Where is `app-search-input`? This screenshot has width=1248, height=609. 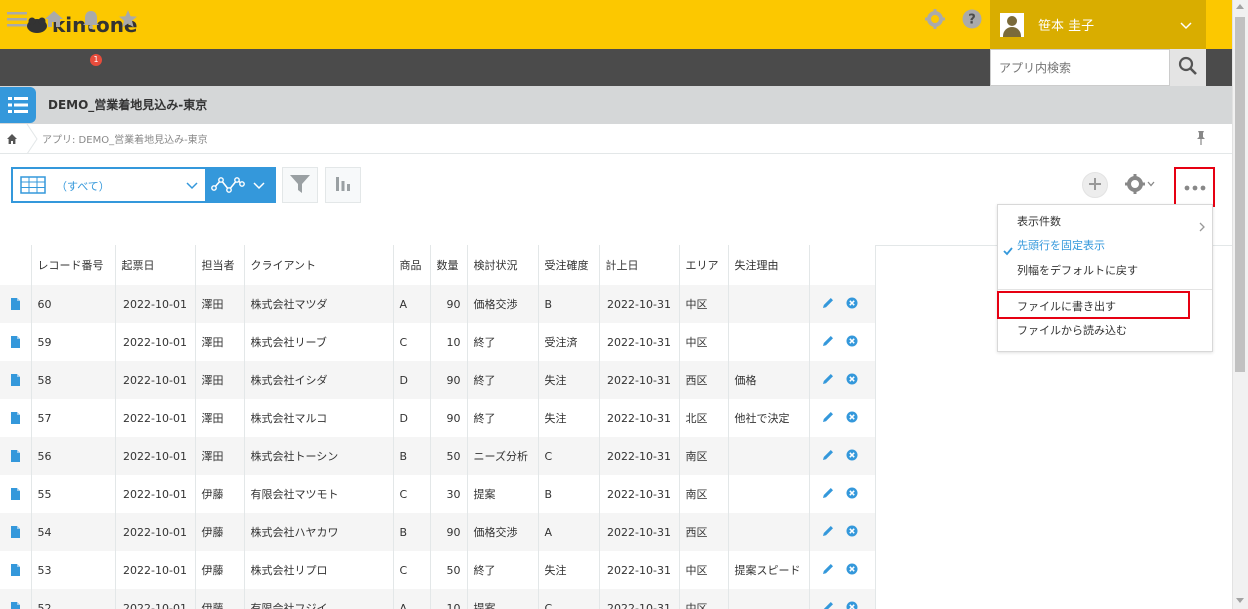
app-search-input is located at coordinates (1080, 67).